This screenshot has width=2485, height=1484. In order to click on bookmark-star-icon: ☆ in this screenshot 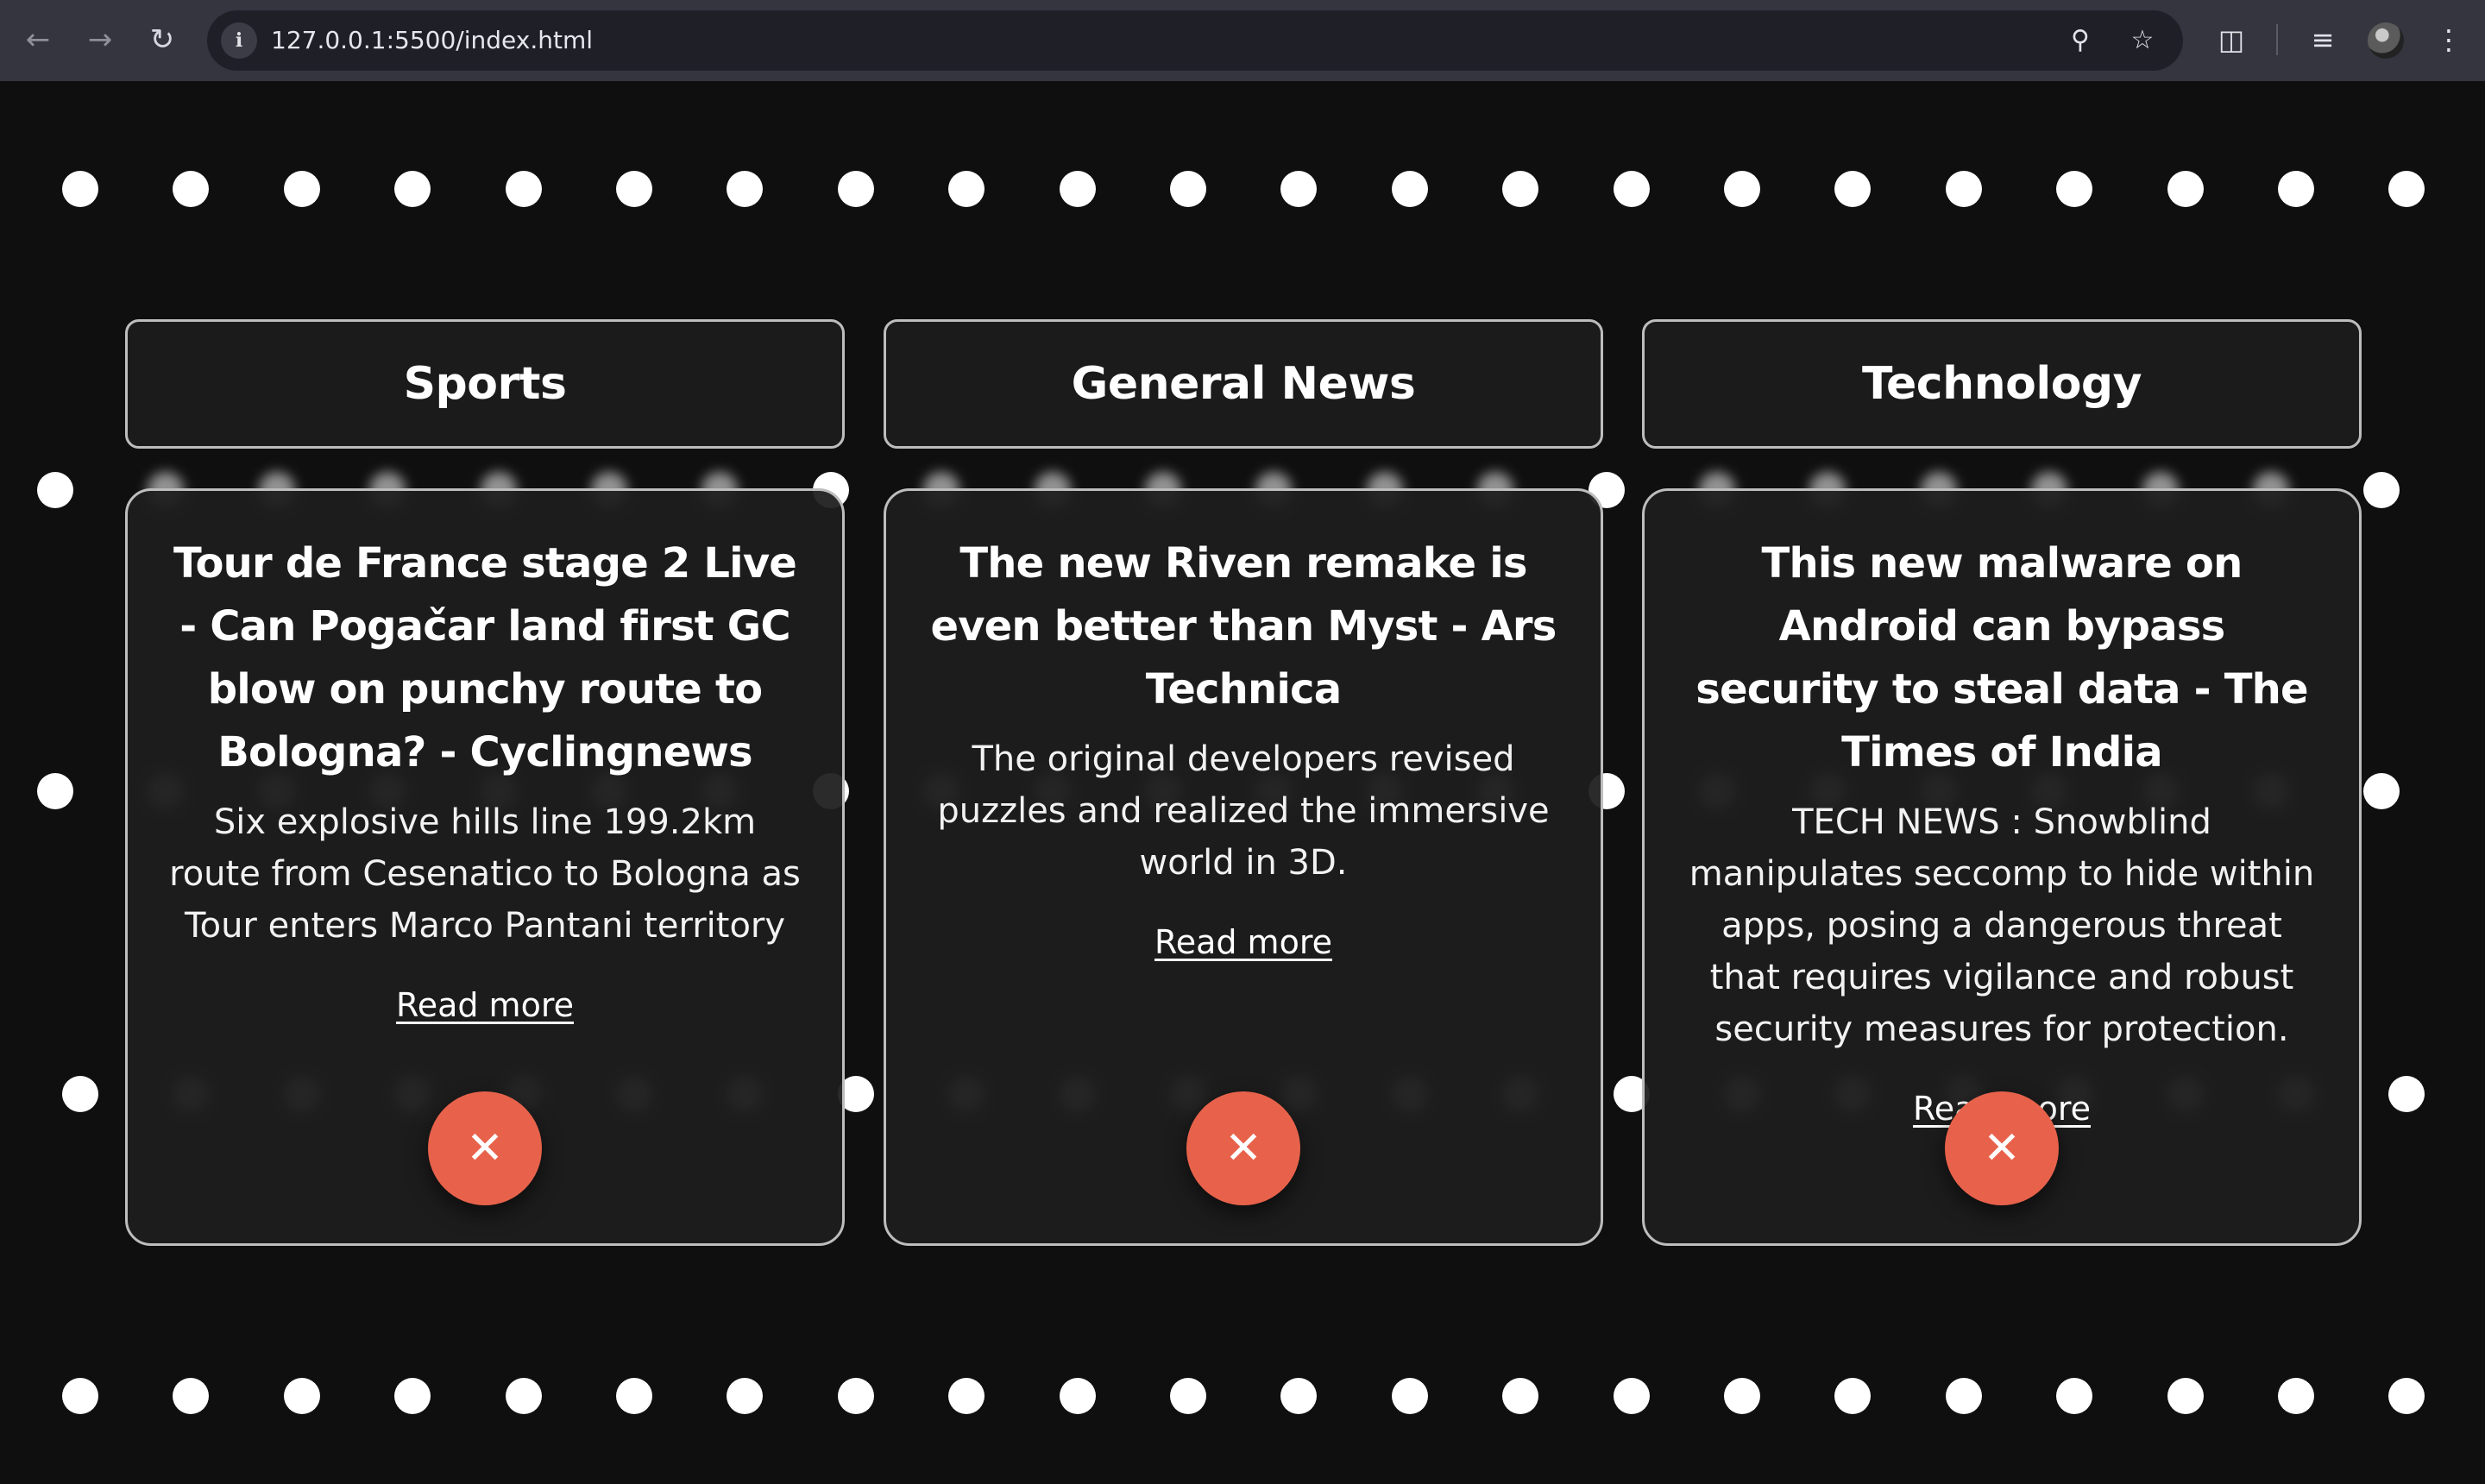, I will do `click(2142, 40)`.